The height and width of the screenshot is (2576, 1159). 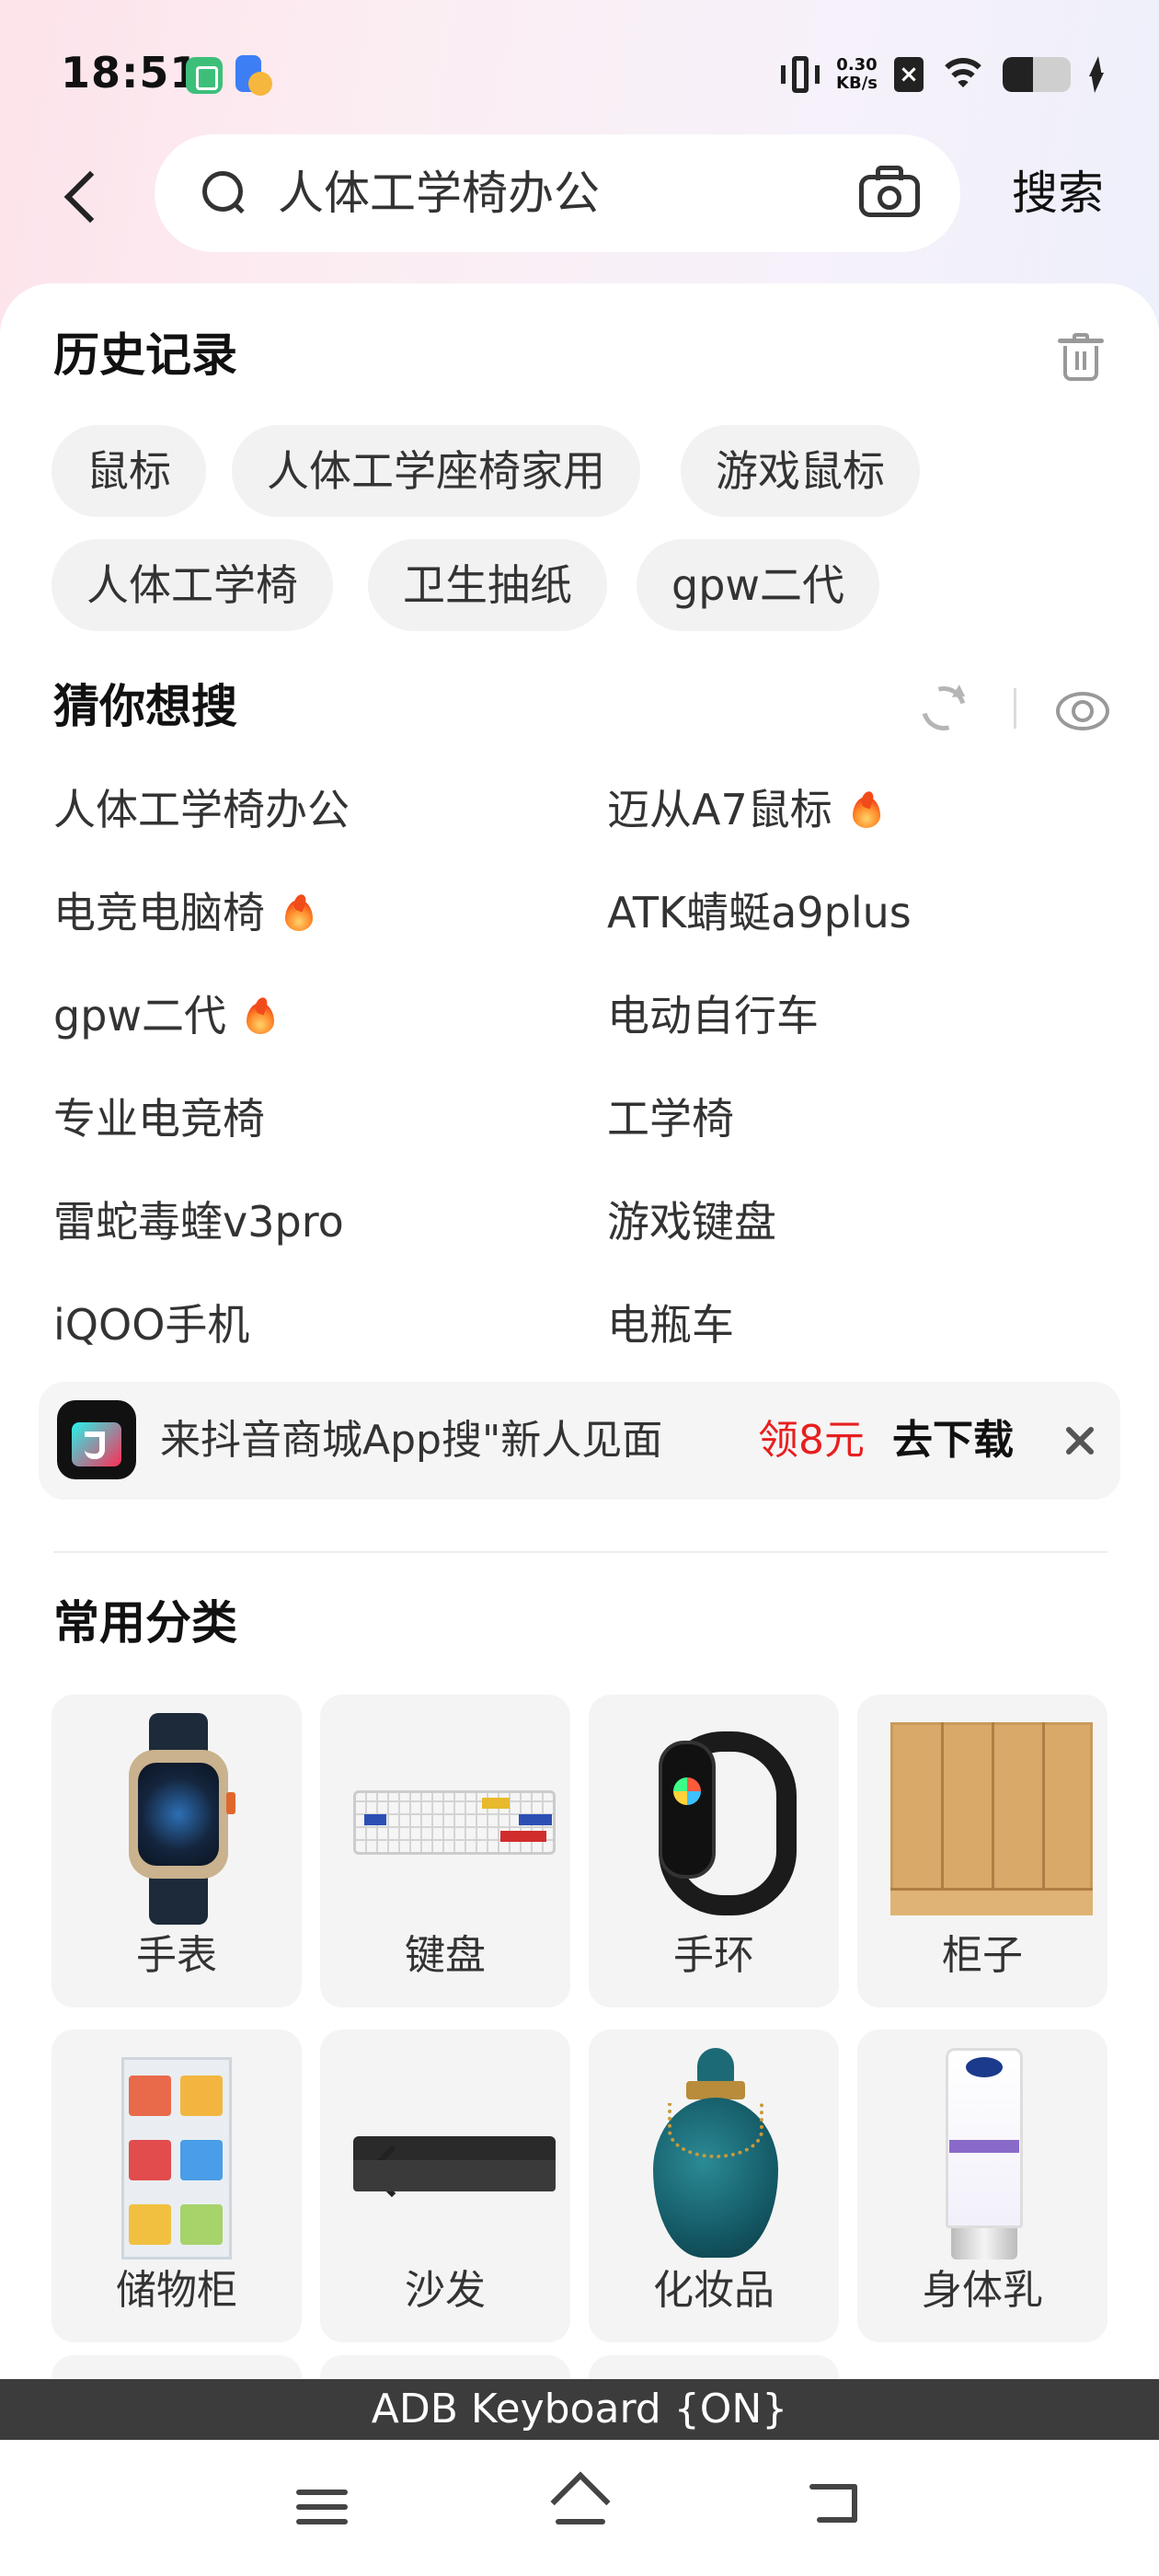 I want to click on search-box: 人体工学椅办公, so click(x=557, y=193).